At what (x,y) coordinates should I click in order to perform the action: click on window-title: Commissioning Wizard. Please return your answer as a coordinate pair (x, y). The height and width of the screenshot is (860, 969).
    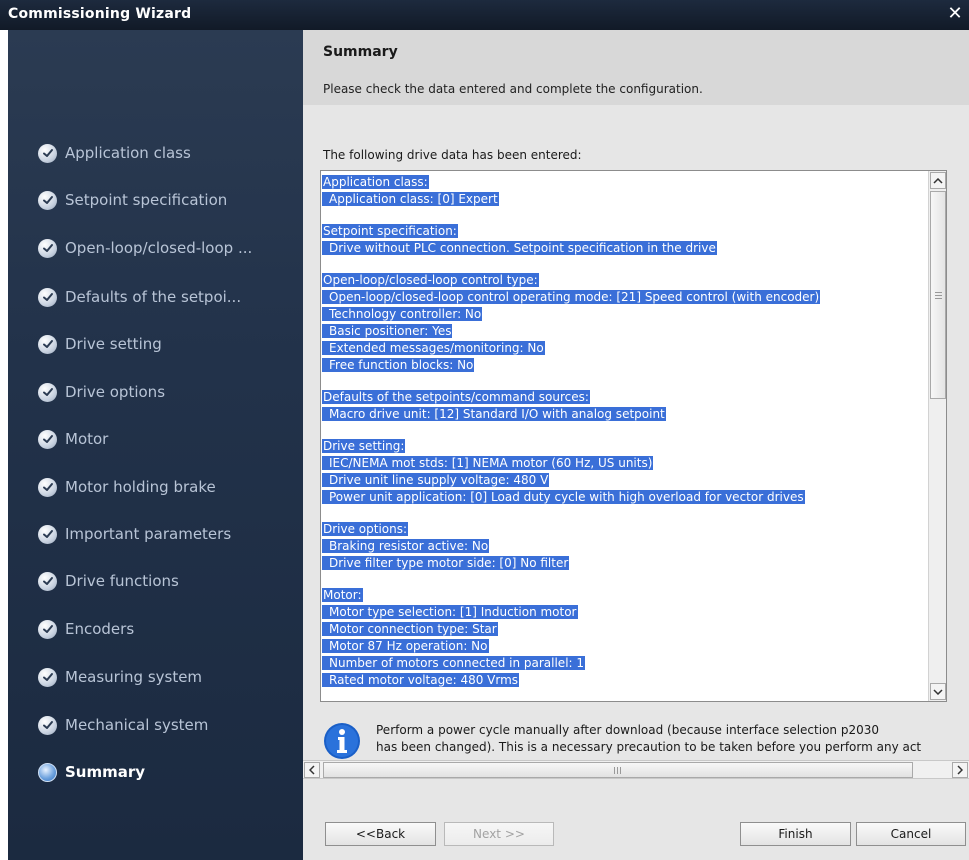
    Looking at the image, I should click on (100, 14).